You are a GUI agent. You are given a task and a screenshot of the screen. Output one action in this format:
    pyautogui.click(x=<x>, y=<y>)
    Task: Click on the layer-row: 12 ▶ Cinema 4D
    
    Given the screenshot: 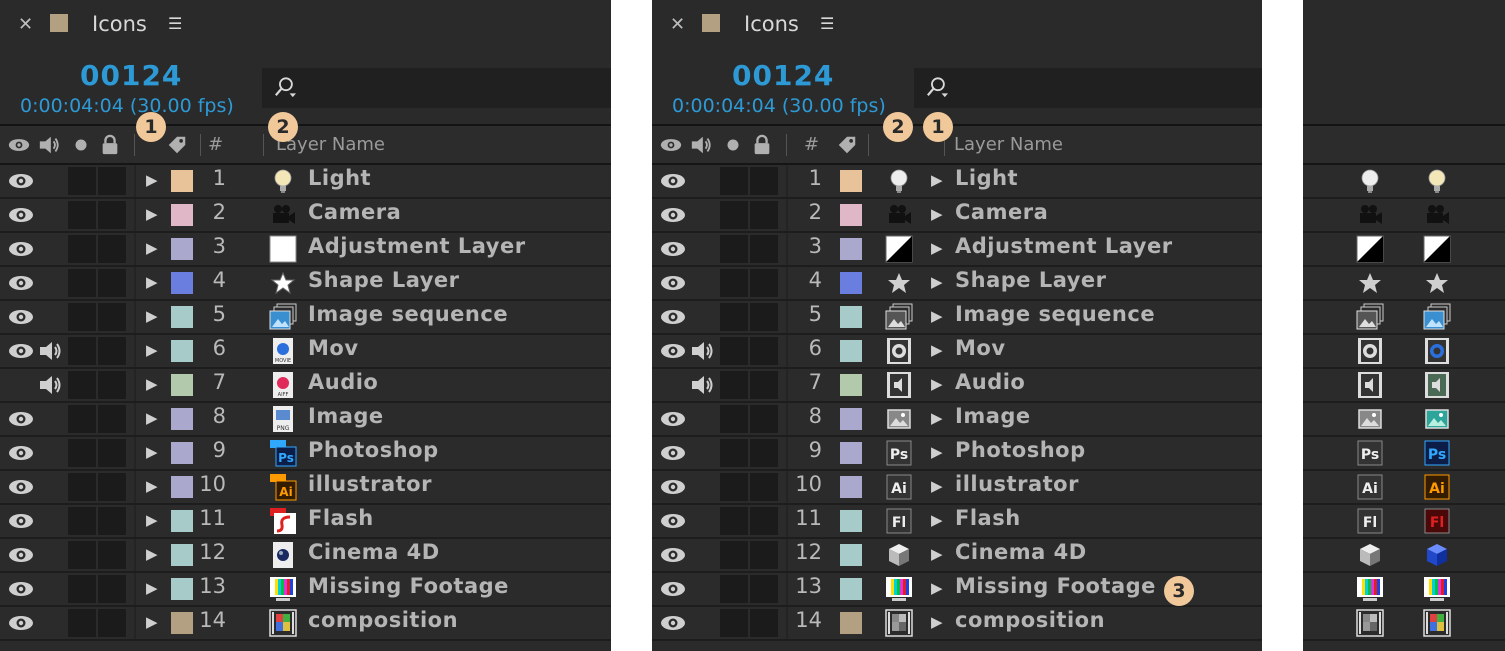 What is the action you would take?
    pyautogui.click(x=957, y=556)
    